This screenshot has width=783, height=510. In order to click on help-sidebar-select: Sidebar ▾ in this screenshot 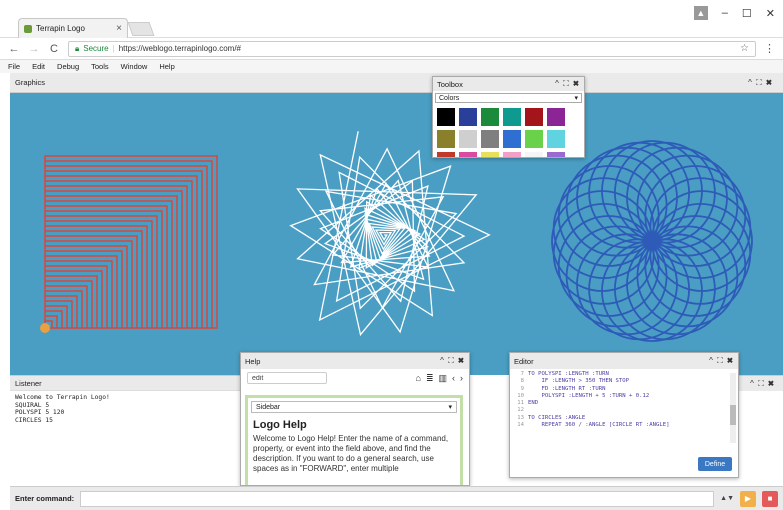, I will do `click(354, 407)`.